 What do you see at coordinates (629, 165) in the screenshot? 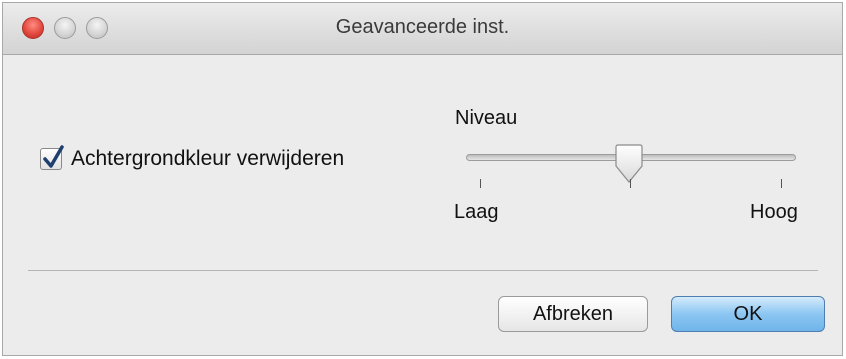
I see `level-slider-knob` at bounding box center [629, 165].